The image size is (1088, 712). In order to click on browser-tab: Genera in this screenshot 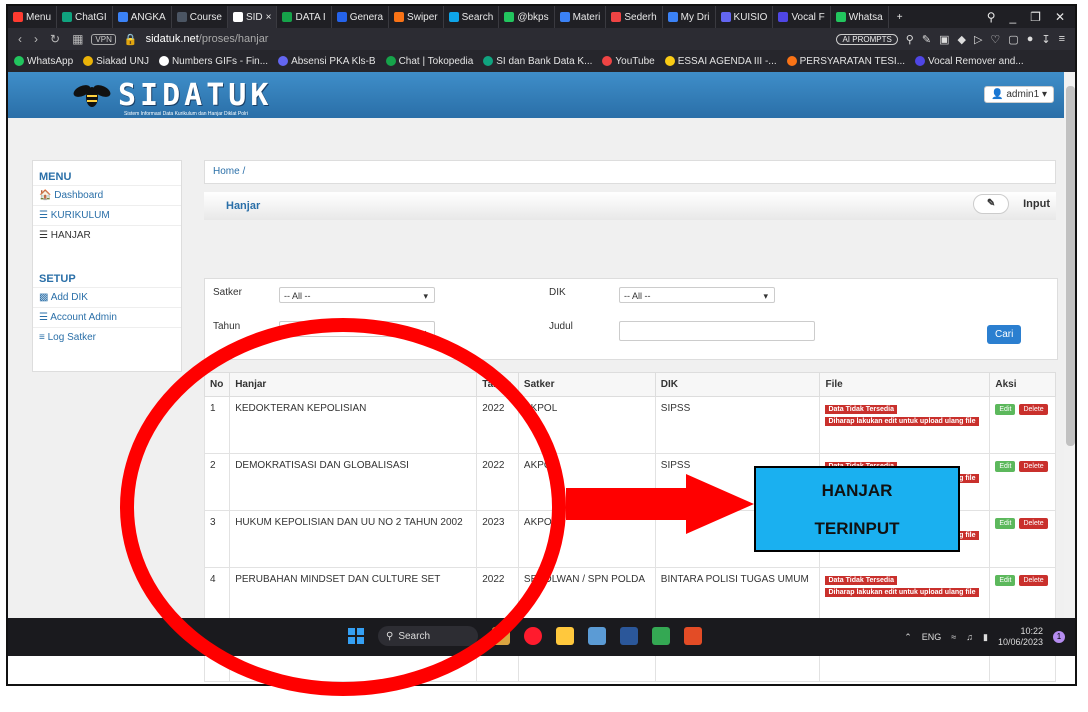, I will do `click(361, 17)`.